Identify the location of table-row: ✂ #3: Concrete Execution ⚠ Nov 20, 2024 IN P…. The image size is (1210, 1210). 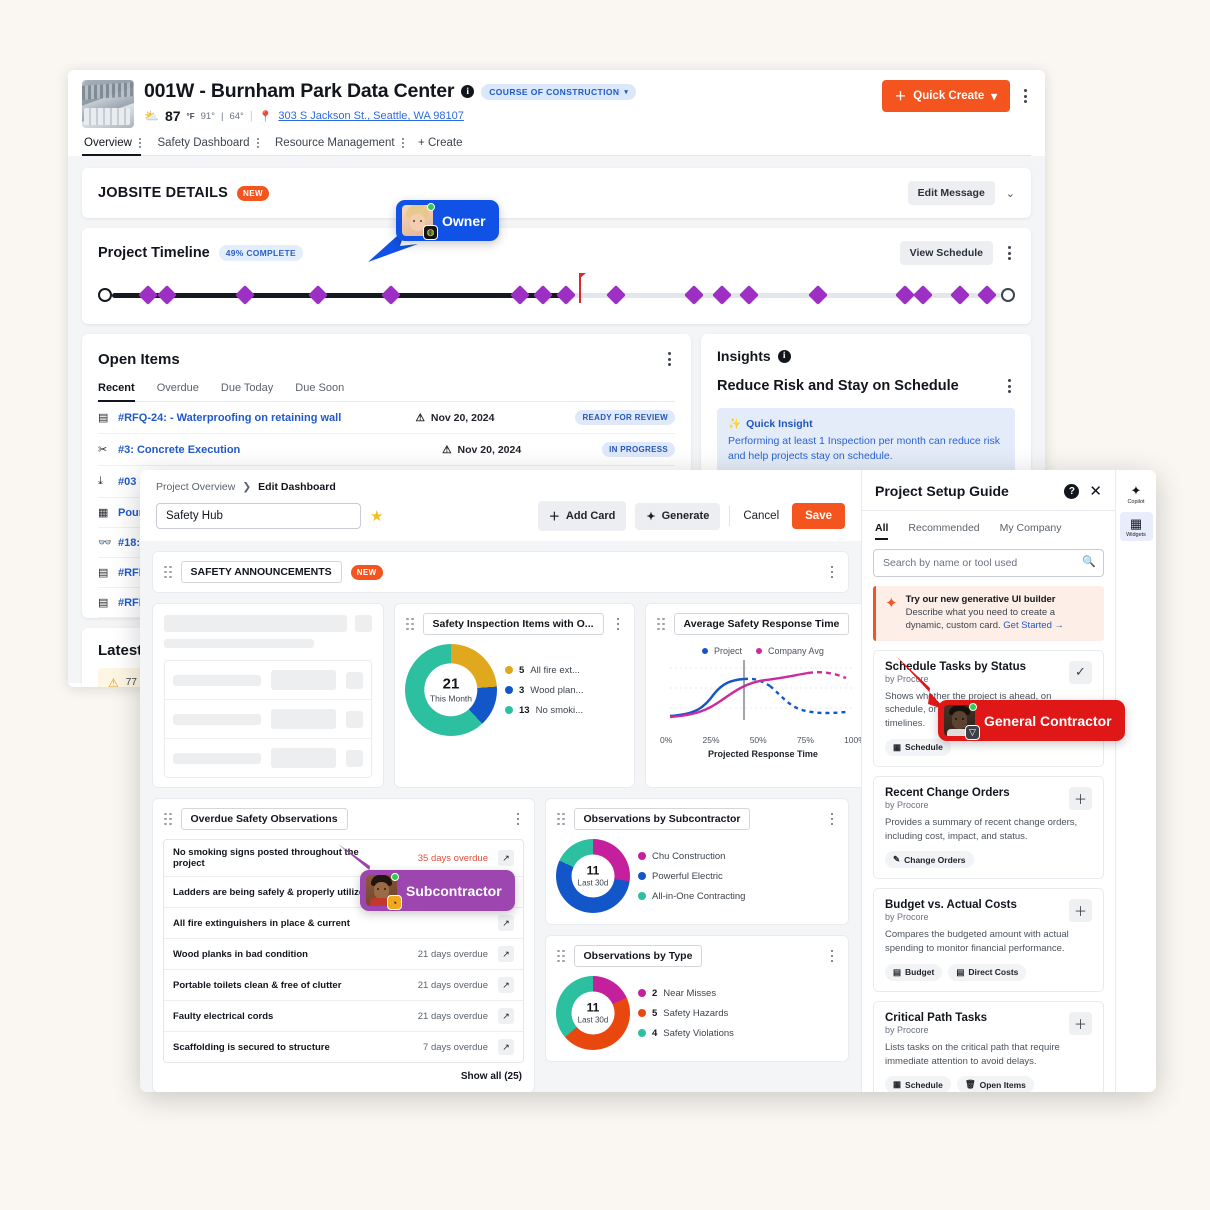
(386, 450).